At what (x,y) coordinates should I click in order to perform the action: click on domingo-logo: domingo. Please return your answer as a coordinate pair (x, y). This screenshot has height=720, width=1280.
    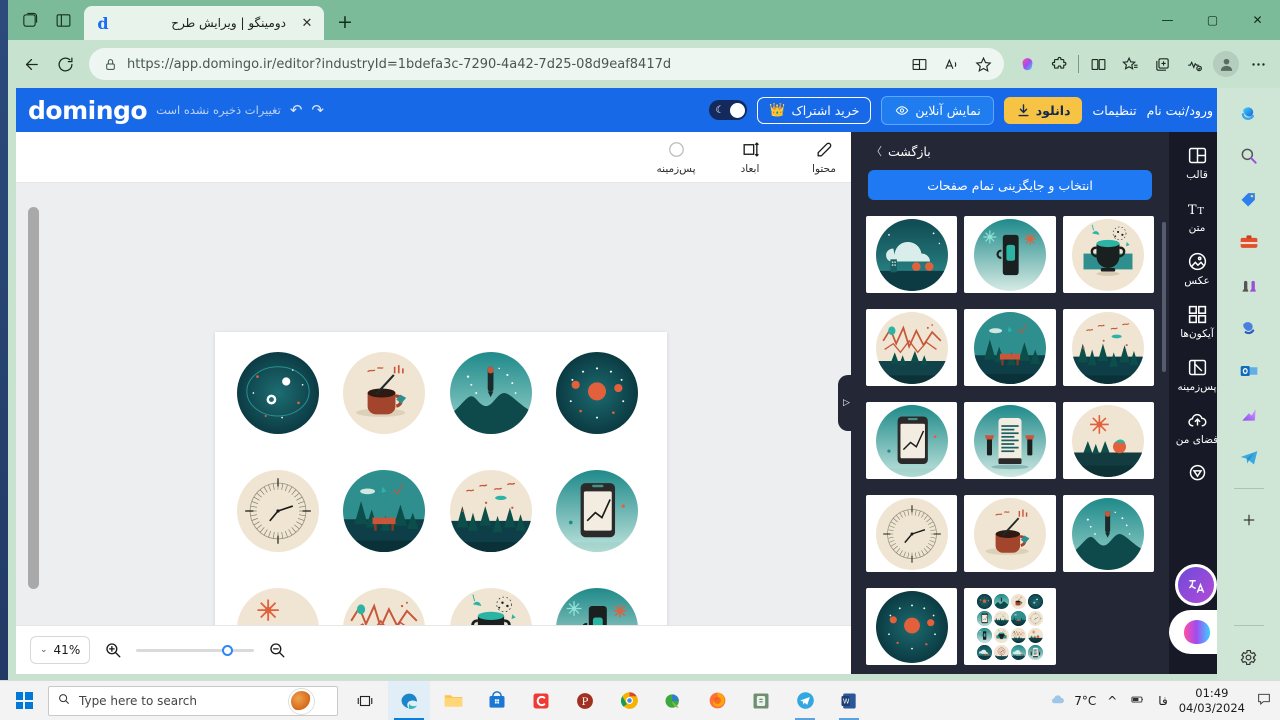
    Looking at the image, I should click on (88, 110).